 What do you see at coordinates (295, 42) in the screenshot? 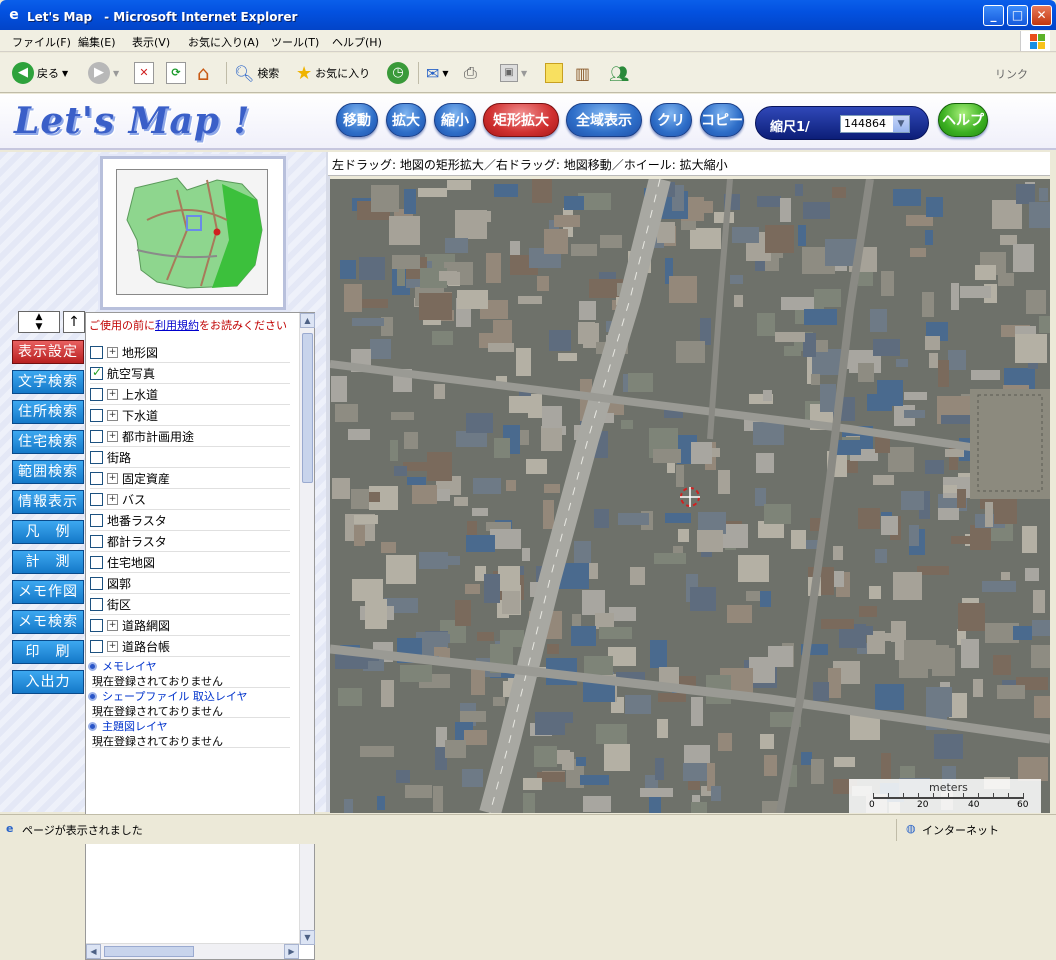
I see `menu-tools: ツール(T)` at bounding box center [295, 42].